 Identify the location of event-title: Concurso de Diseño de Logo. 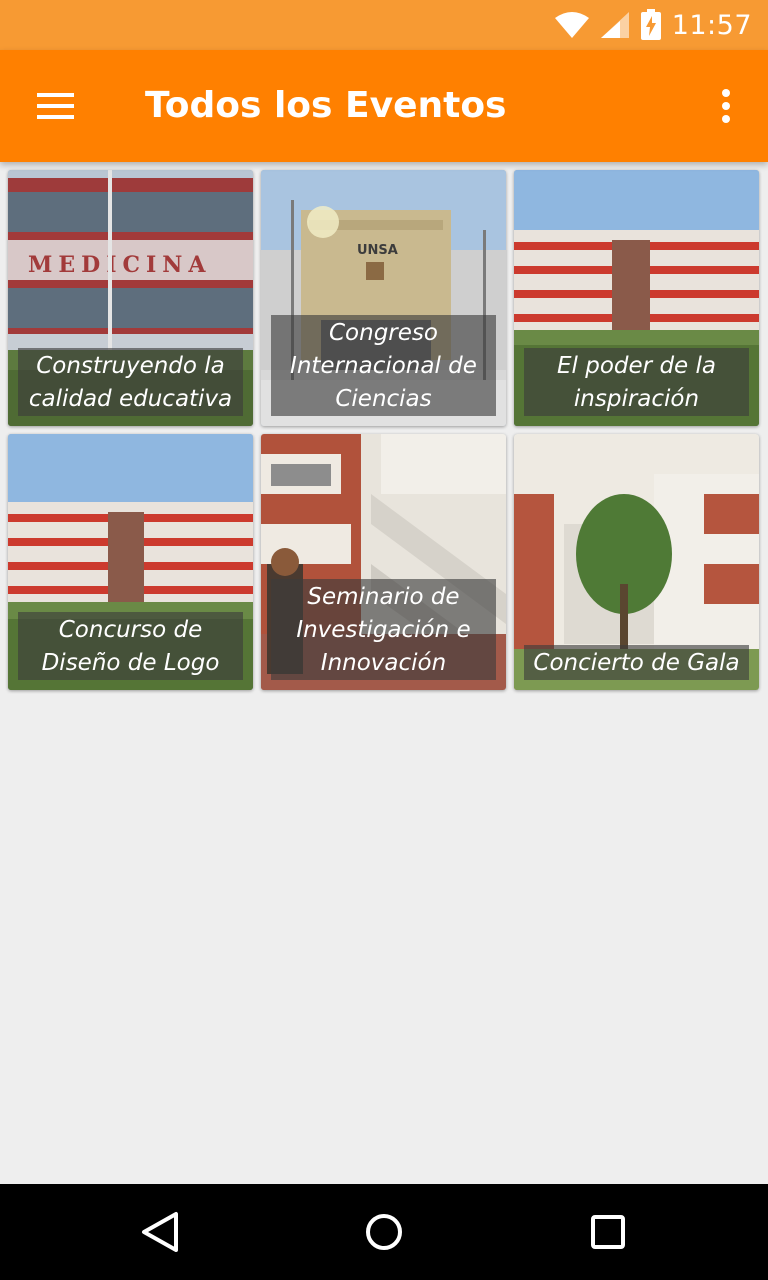
(130, 646).